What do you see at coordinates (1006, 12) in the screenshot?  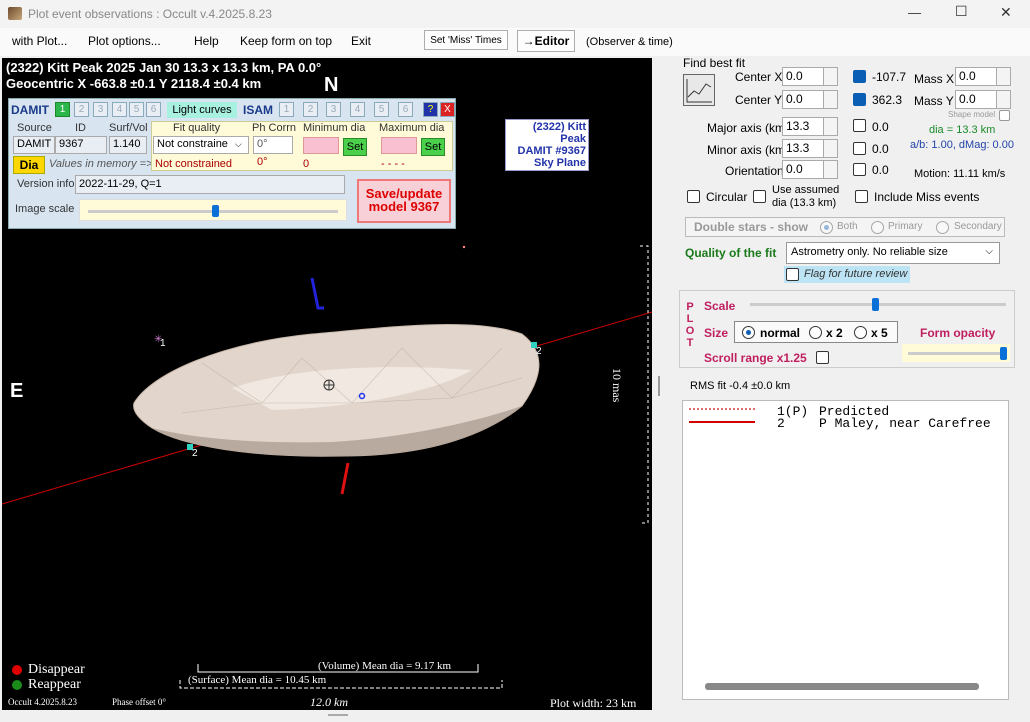 I see `close-icon: ✕` at bounding box center [1006, 12].